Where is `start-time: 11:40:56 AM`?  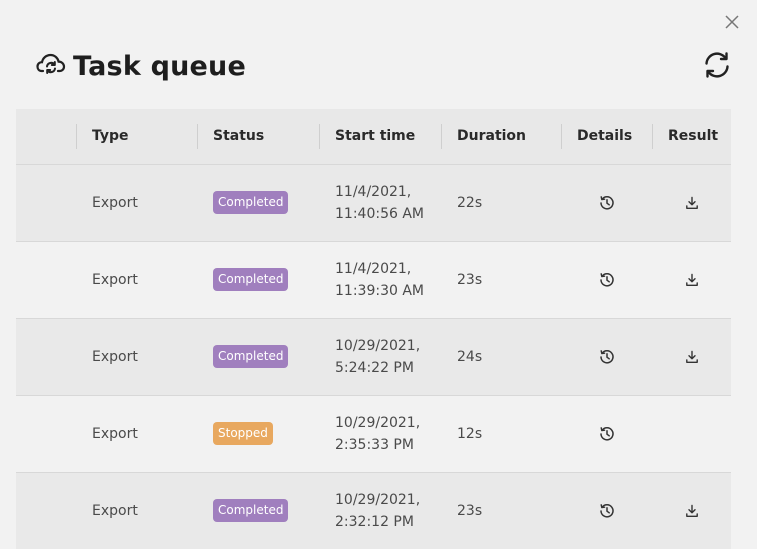 start-time: 11:40:56 AM is located at coordinates (379, 213).